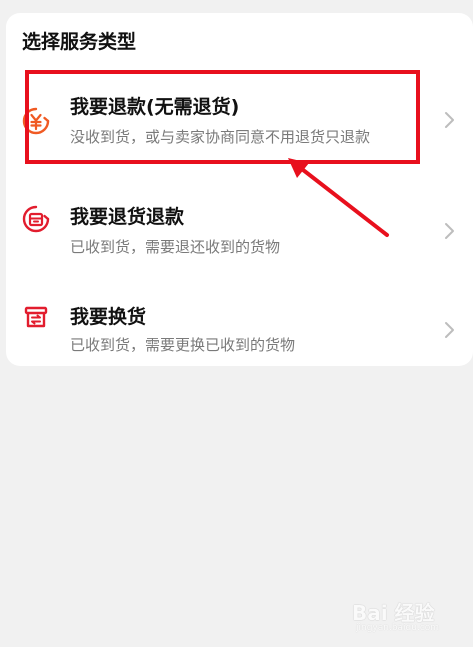  I want to click on option-refund-only: 我要退款(无需退货) 没收到货，或与卖家协商同意不用退货只退款, so click(239, 120).